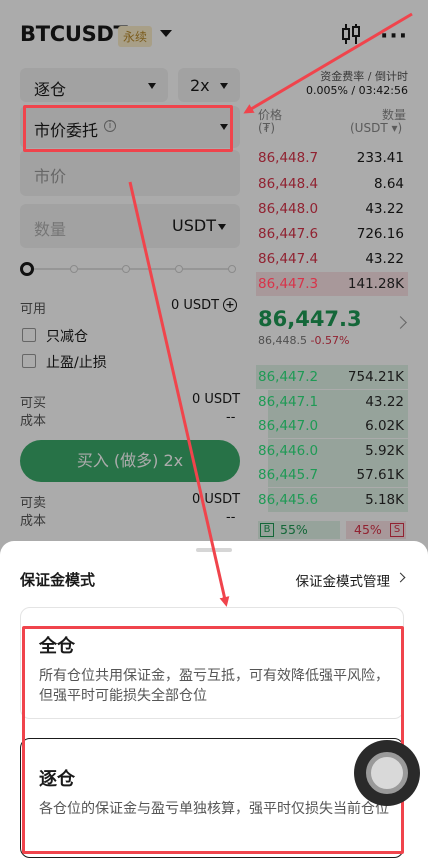 Image resolution: width=428 pixels, height=865 pixels. I want to click on bid-price: 86,445.6, so click(288, 500).